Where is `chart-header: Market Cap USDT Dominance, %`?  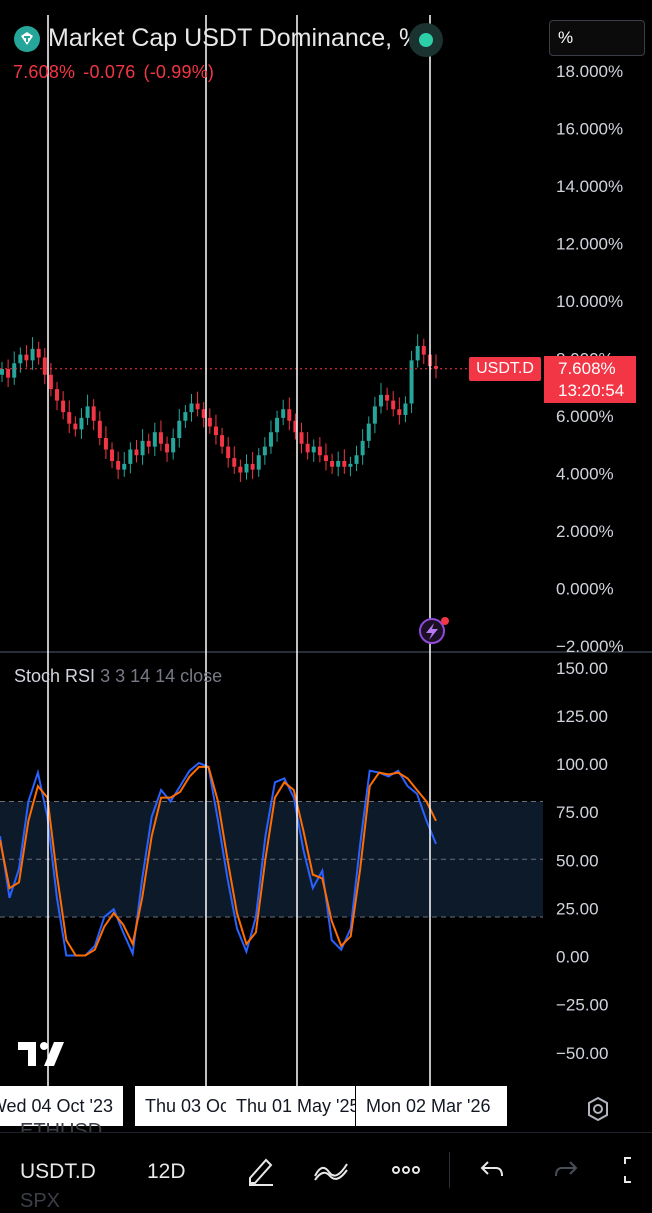 chart-header: Market Cap USDT Dominance, % is located at coordinates (217, 38).